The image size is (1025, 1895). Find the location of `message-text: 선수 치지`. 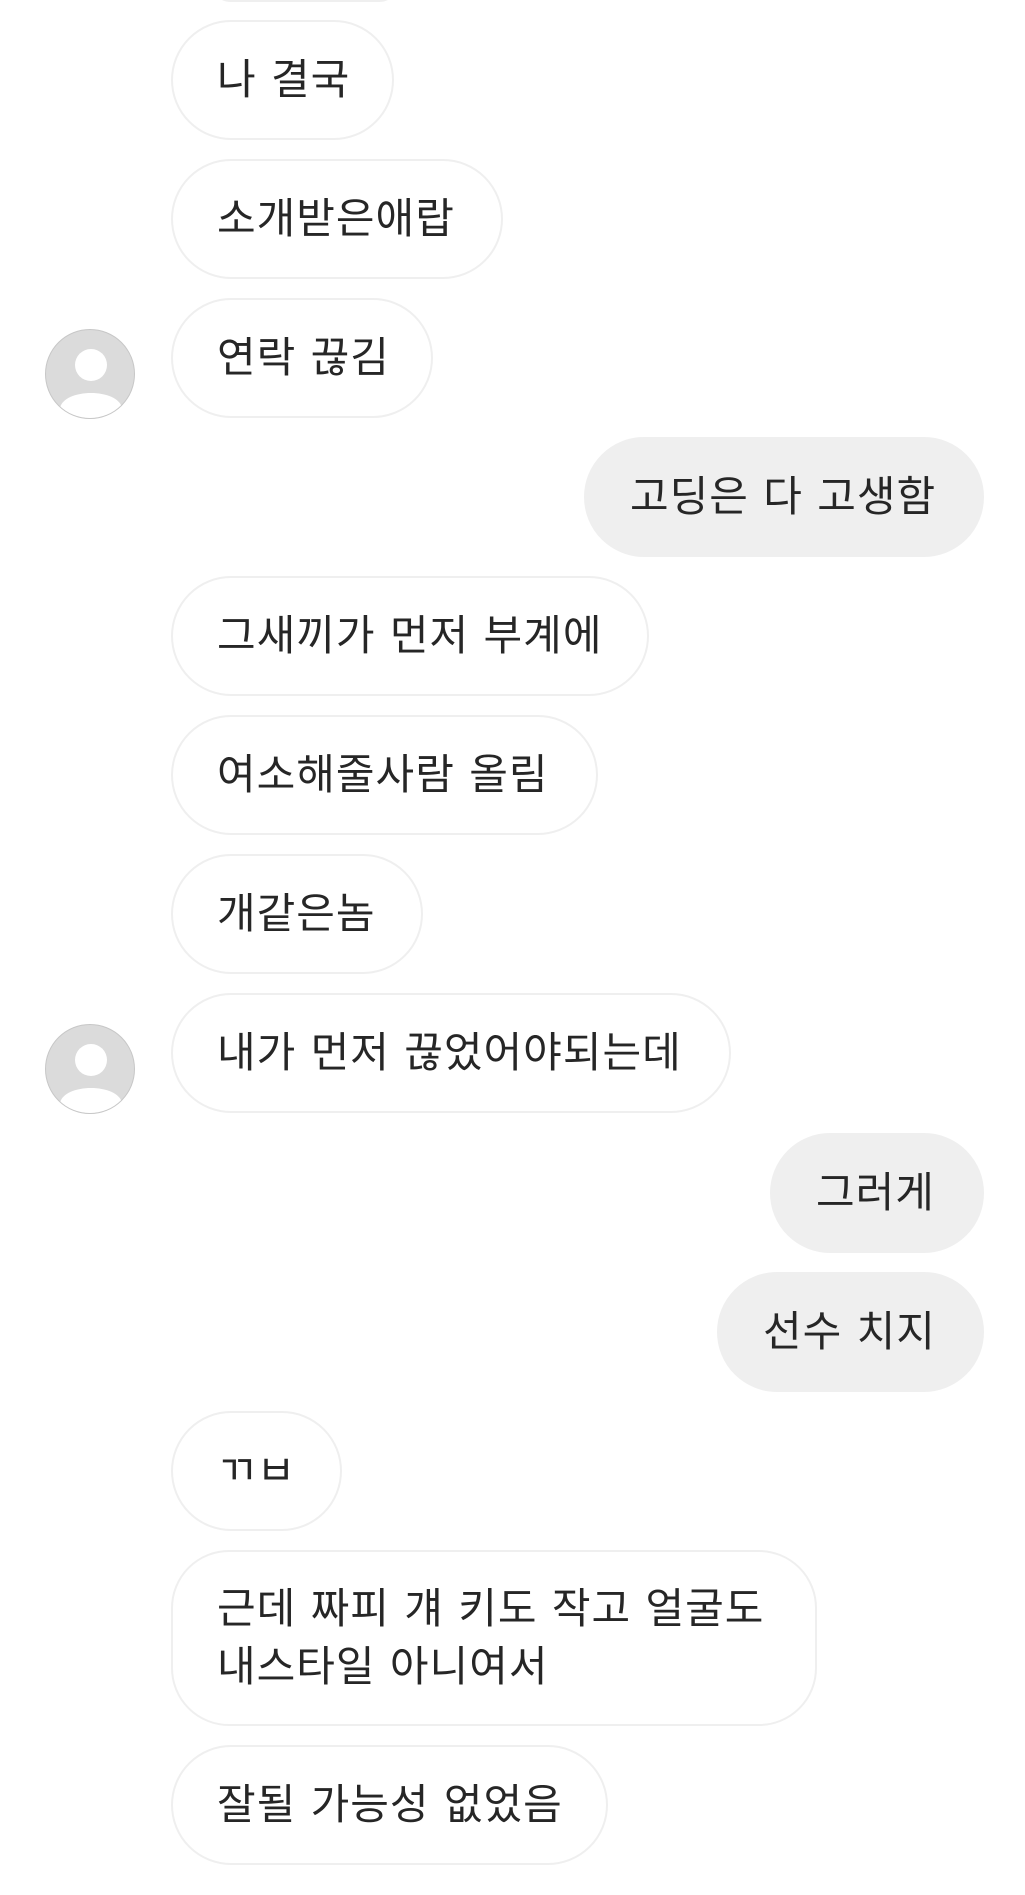

message-text: 선수 치지 is located at coordinates (849, 1331).